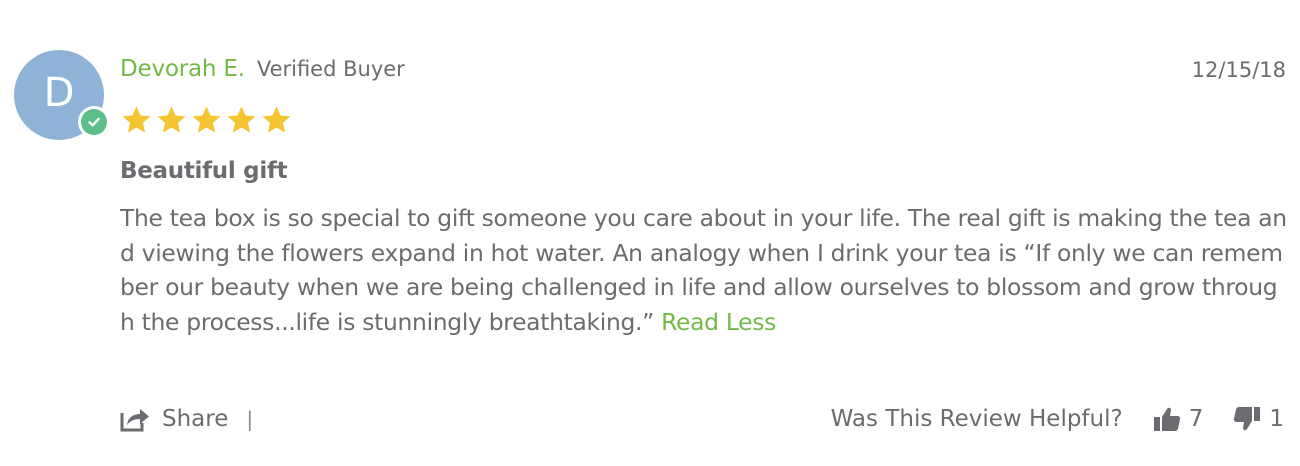 The image size is (1300, 466). I want to click on share-icon, so click(135, 419).